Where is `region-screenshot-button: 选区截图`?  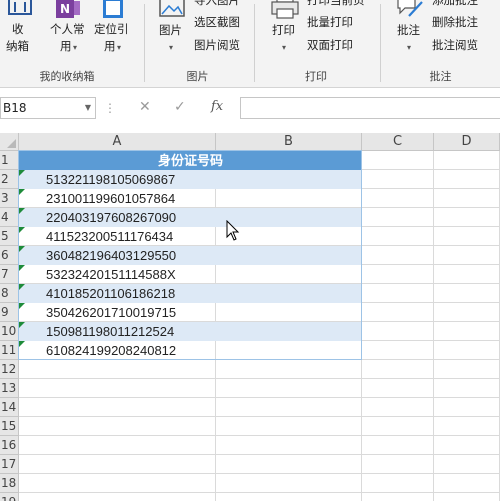
region-screenshot-button: 选区截图 is located at coordinates (217, 22).